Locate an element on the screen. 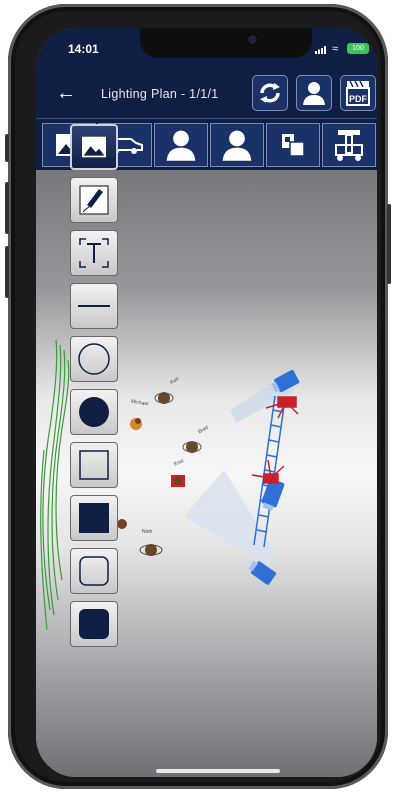 This screenshot has height=793, width=397. palette-rounded-square-filled-button is located at coordinates (94, 624).